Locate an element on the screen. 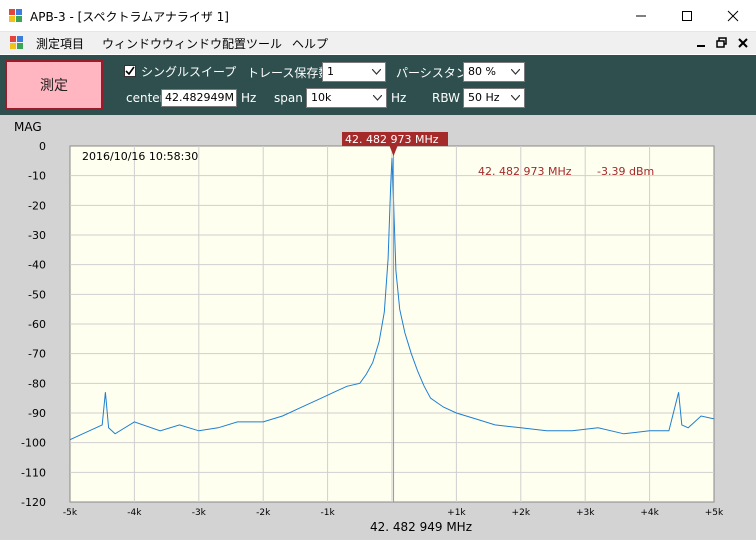 This screenshot has width=756, height=540. mdi-close-icon is located at coordinates (743, 43).